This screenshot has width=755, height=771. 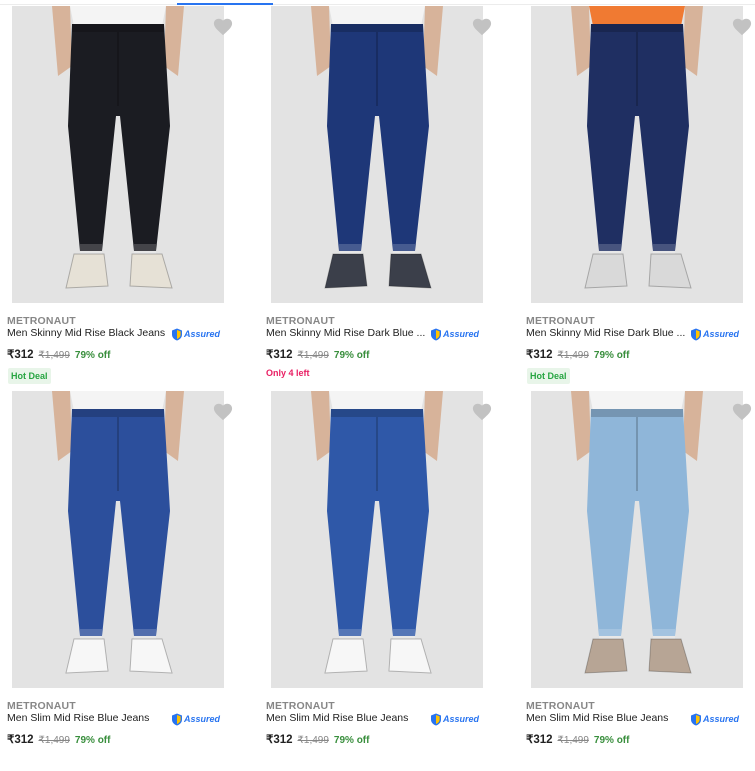 I want to click on active-tab-indicator, so click(x=225, y=4).